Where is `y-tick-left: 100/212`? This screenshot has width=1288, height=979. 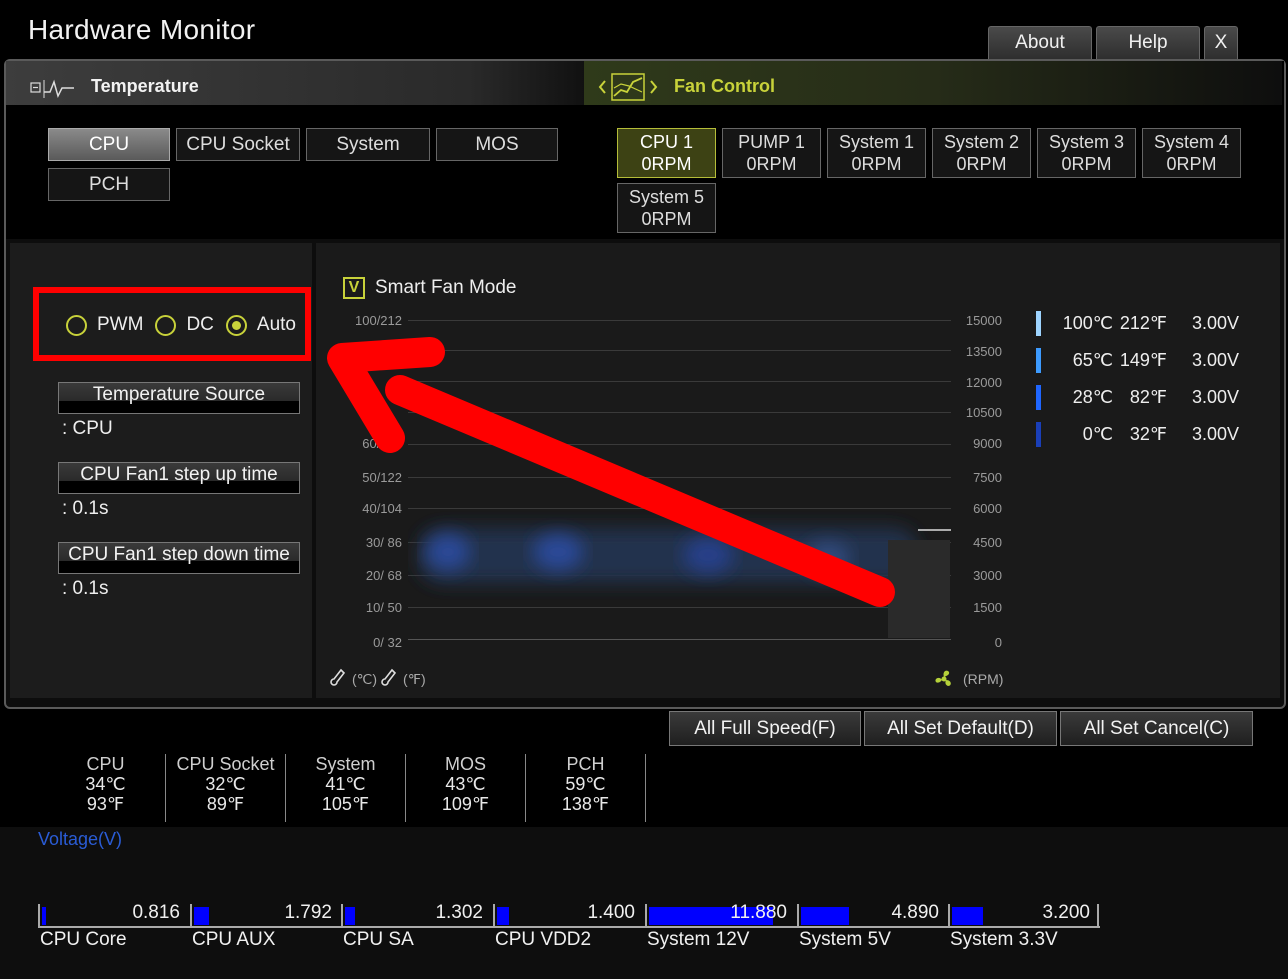
y-tick-left: 100/212 is located at coordinates (378, 320).